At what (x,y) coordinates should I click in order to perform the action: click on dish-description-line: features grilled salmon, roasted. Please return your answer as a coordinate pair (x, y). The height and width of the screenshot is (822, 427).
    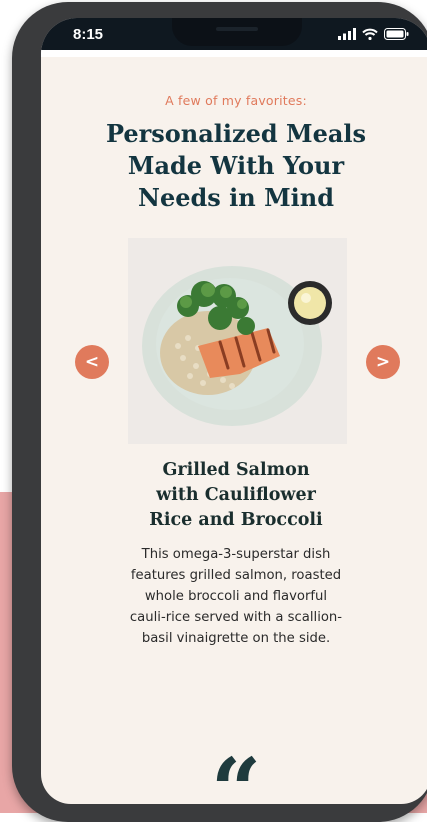
    Looking at the image, I should click on (236, 575).